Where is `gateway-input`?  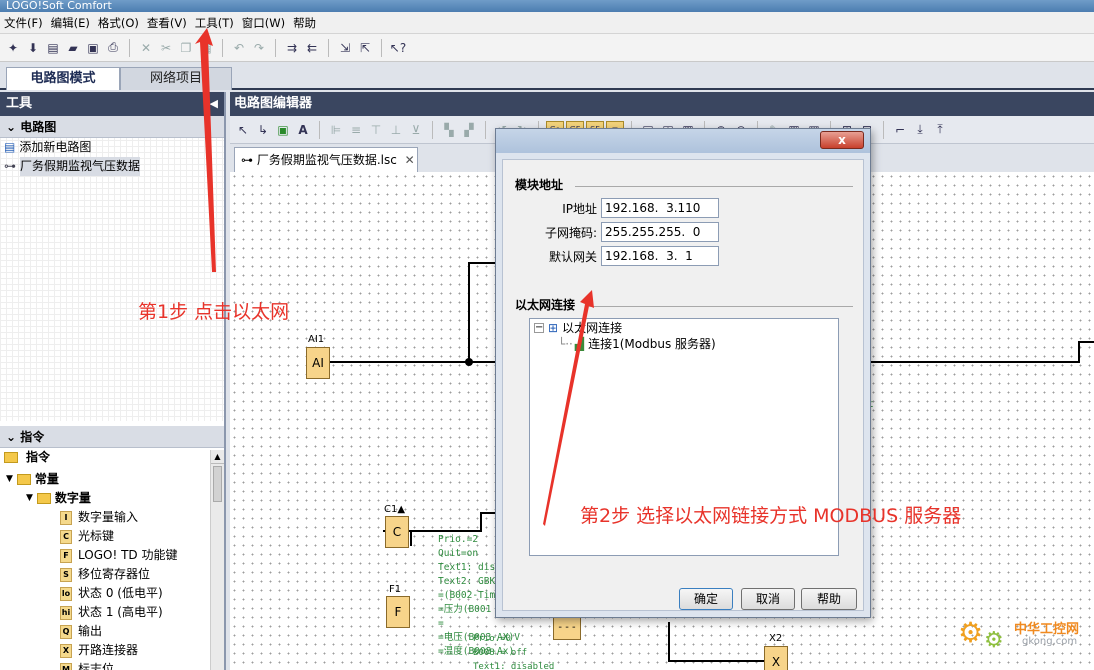 gateway-input is located at coordinates (660, 256).